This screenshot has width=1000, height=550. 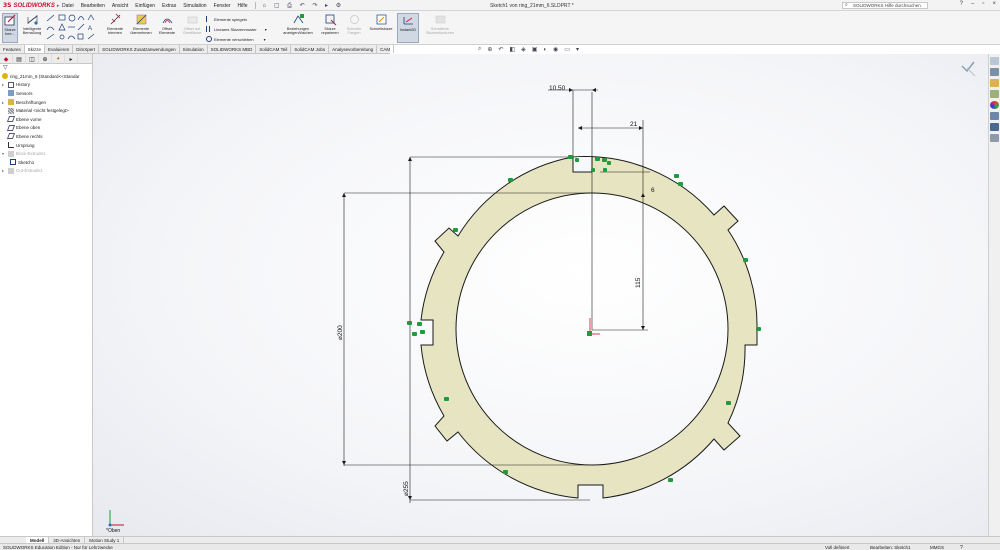 I want to click on tree-item-top-plane: Ebene oben, so click(x=47, y=128).